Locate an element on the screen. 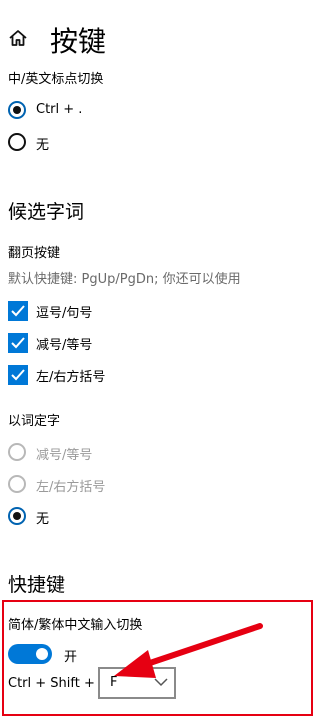 This screenshot has width=326, height=728. candidates-section-title: 候选字词 is located at coordinates (46, 212).